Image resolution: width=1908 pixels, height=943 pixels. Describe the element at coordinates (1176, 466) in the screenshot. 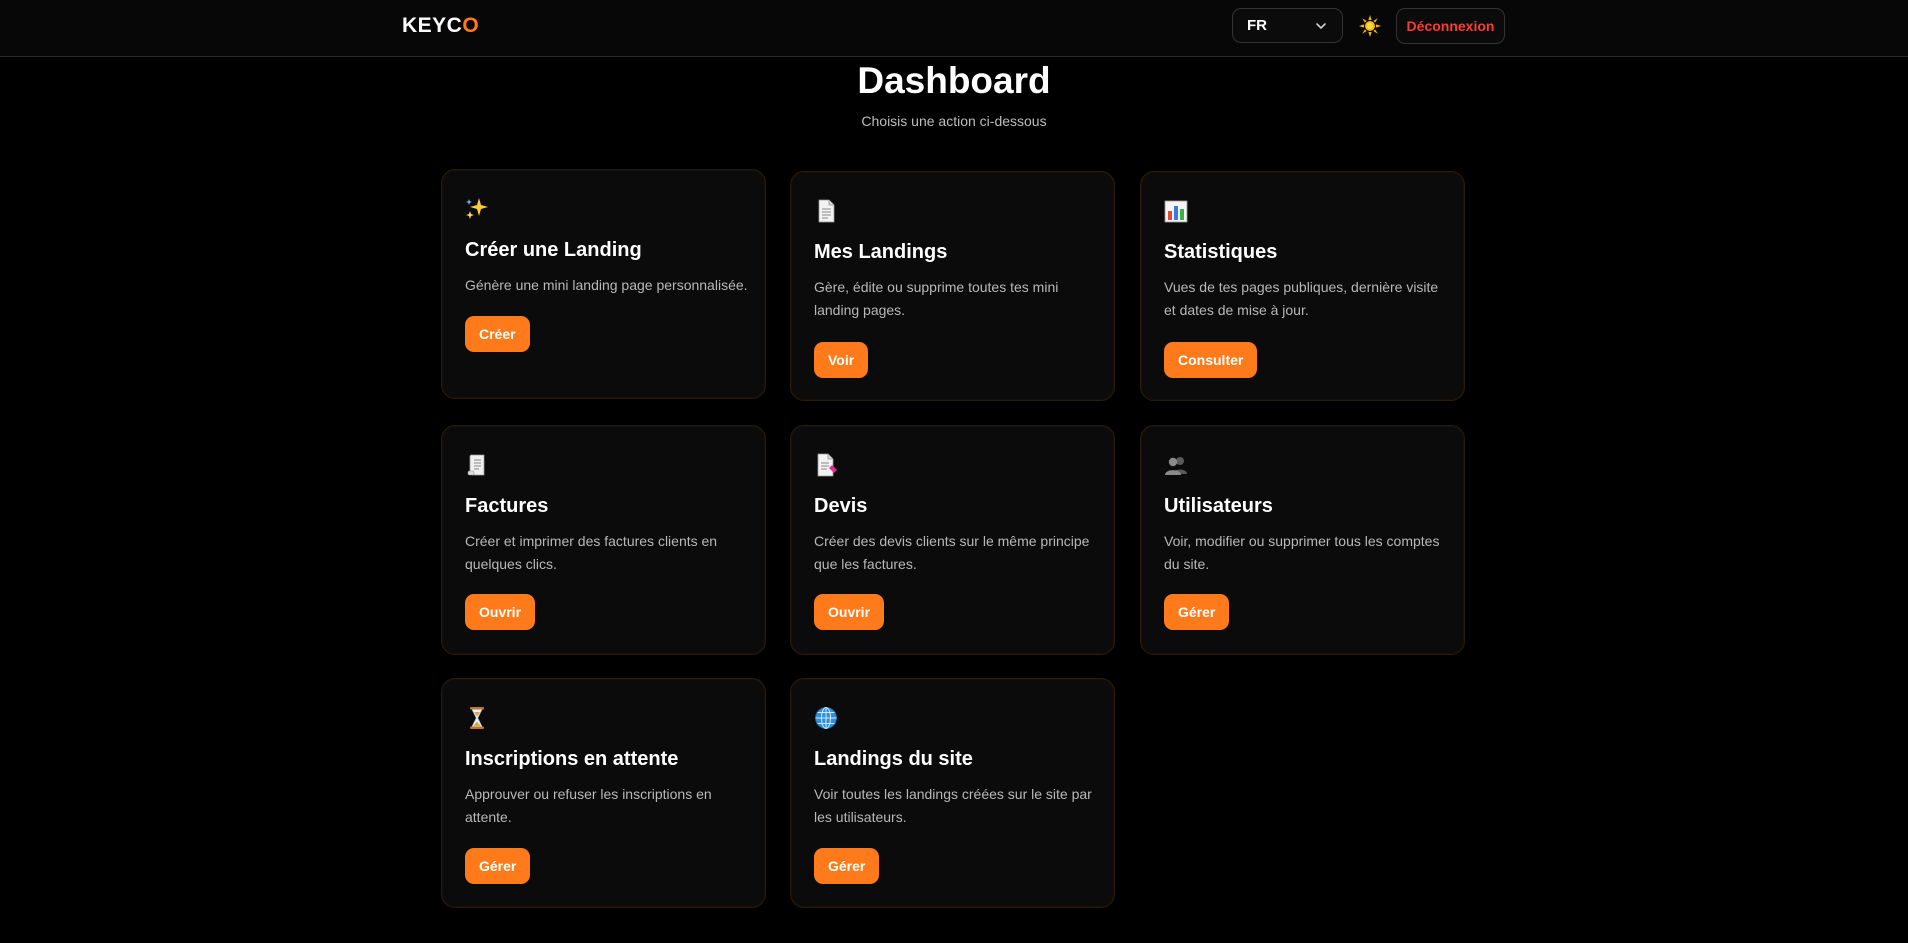

I see `users-icon` at that location.